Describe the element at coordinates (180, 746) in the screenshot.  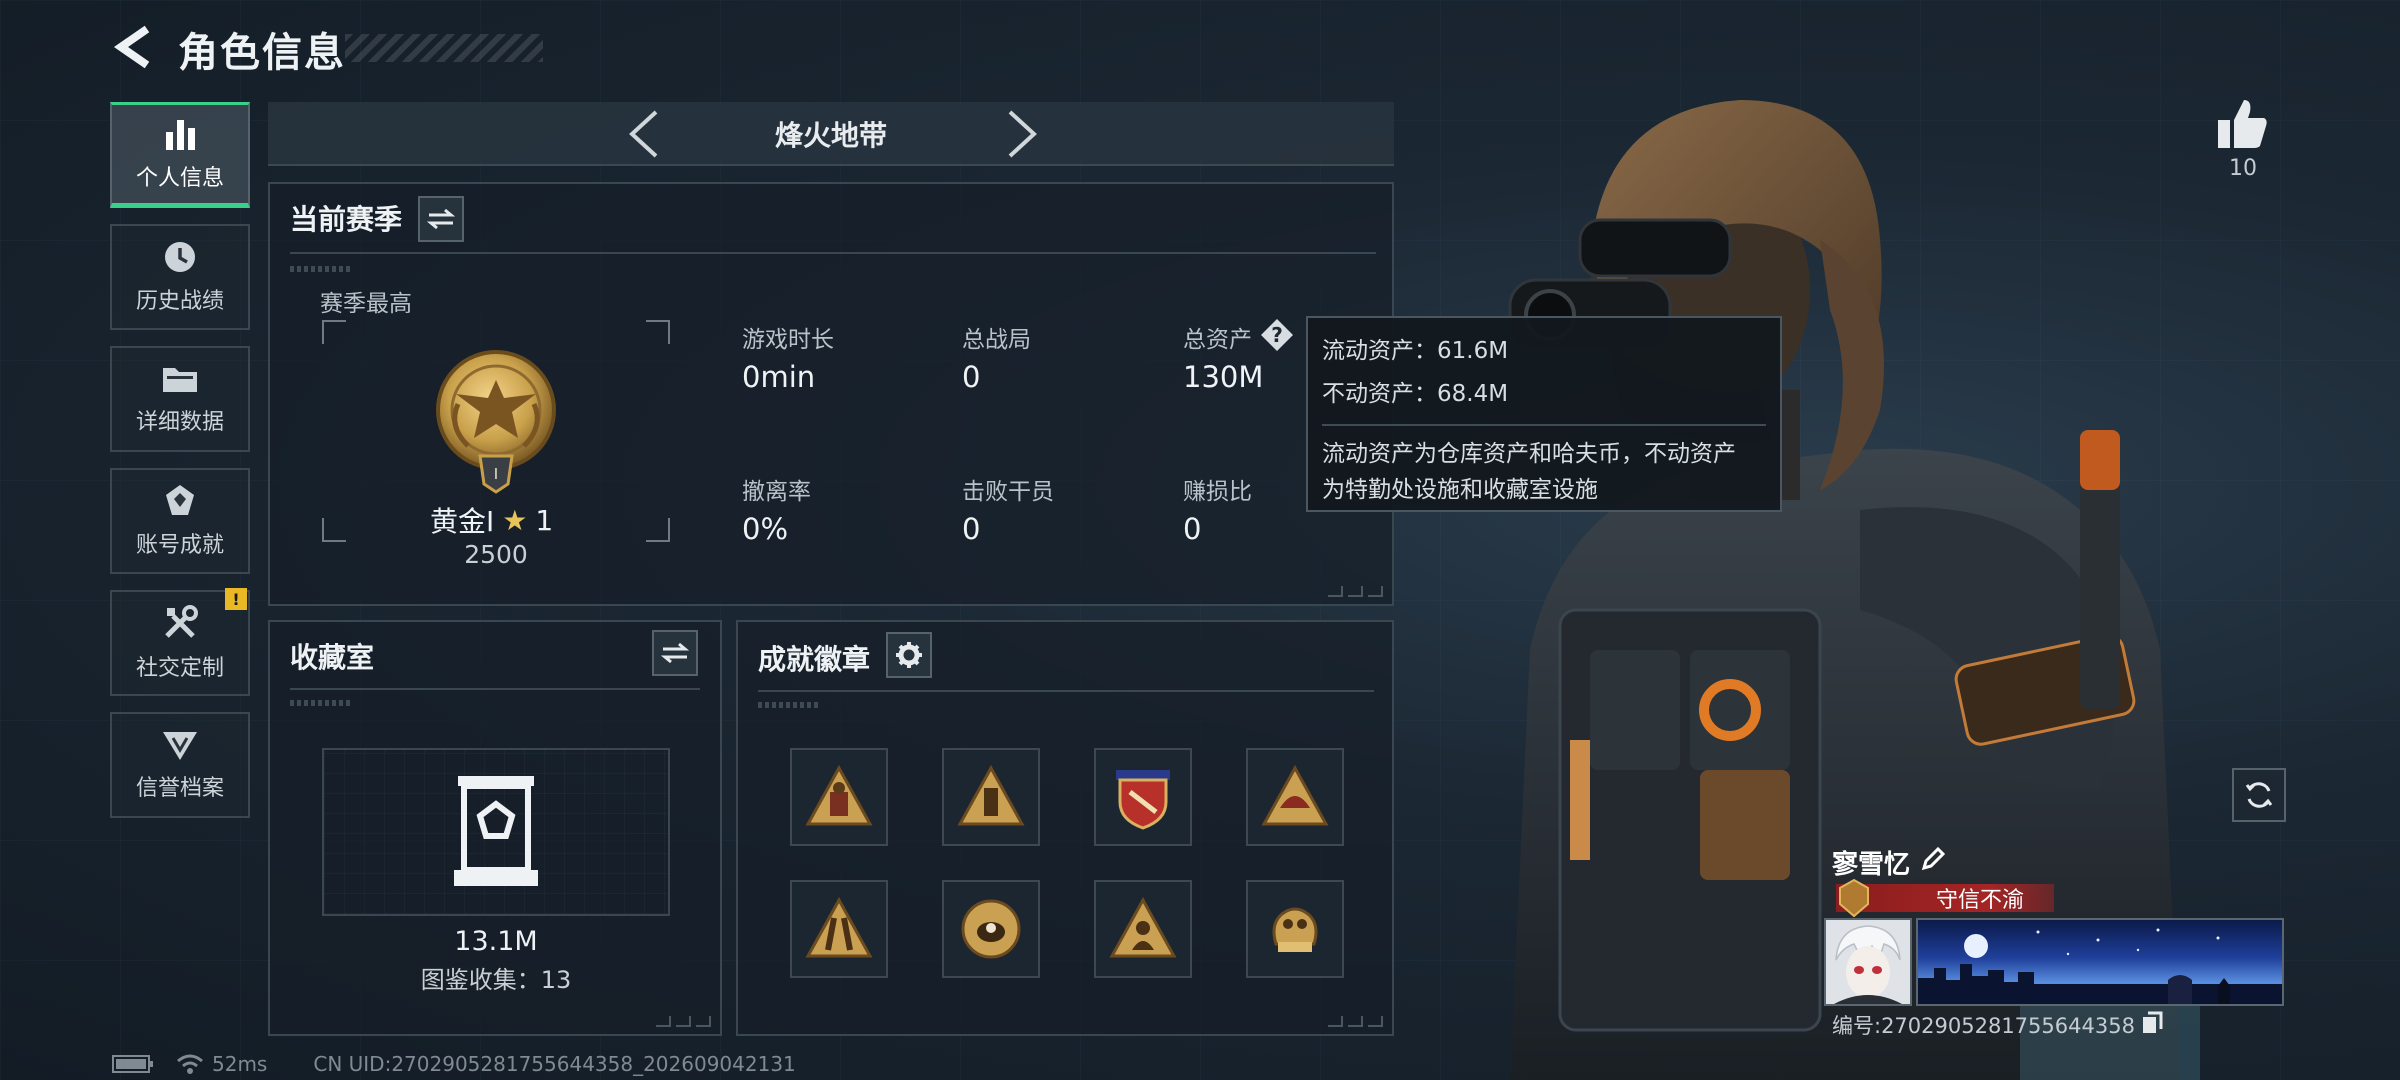
I see `credibility-icon` at that location.